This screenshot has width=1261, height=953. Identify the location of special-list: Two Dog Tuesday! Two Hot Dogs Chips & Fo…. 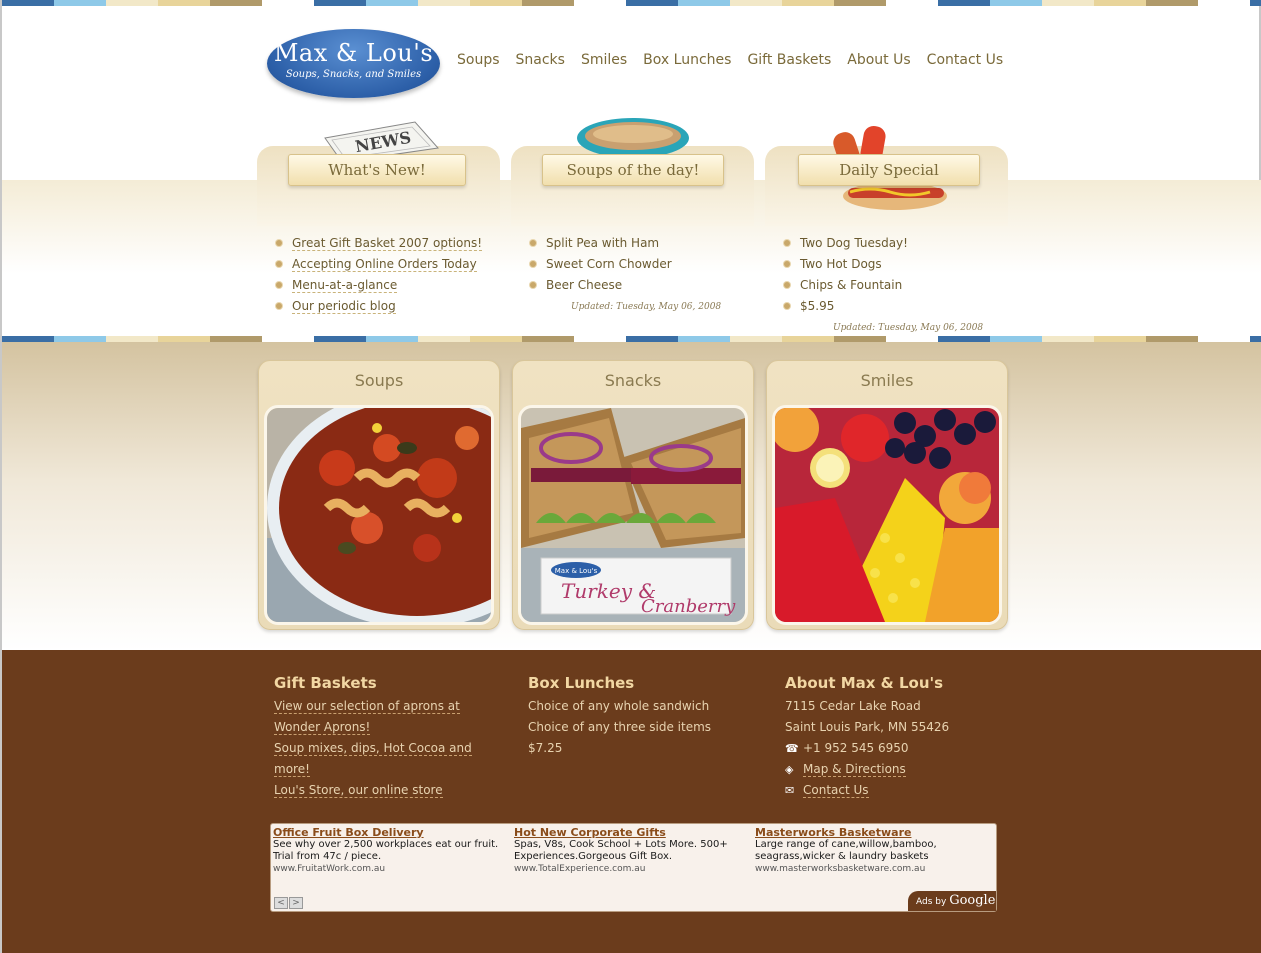
(846, 277).